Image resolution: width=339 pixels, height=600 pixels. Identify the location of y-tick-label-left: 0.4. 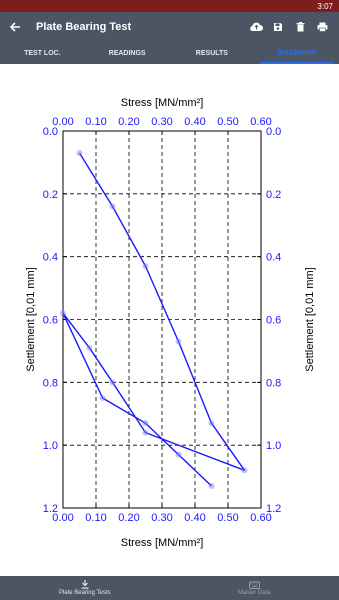
(50, 258).